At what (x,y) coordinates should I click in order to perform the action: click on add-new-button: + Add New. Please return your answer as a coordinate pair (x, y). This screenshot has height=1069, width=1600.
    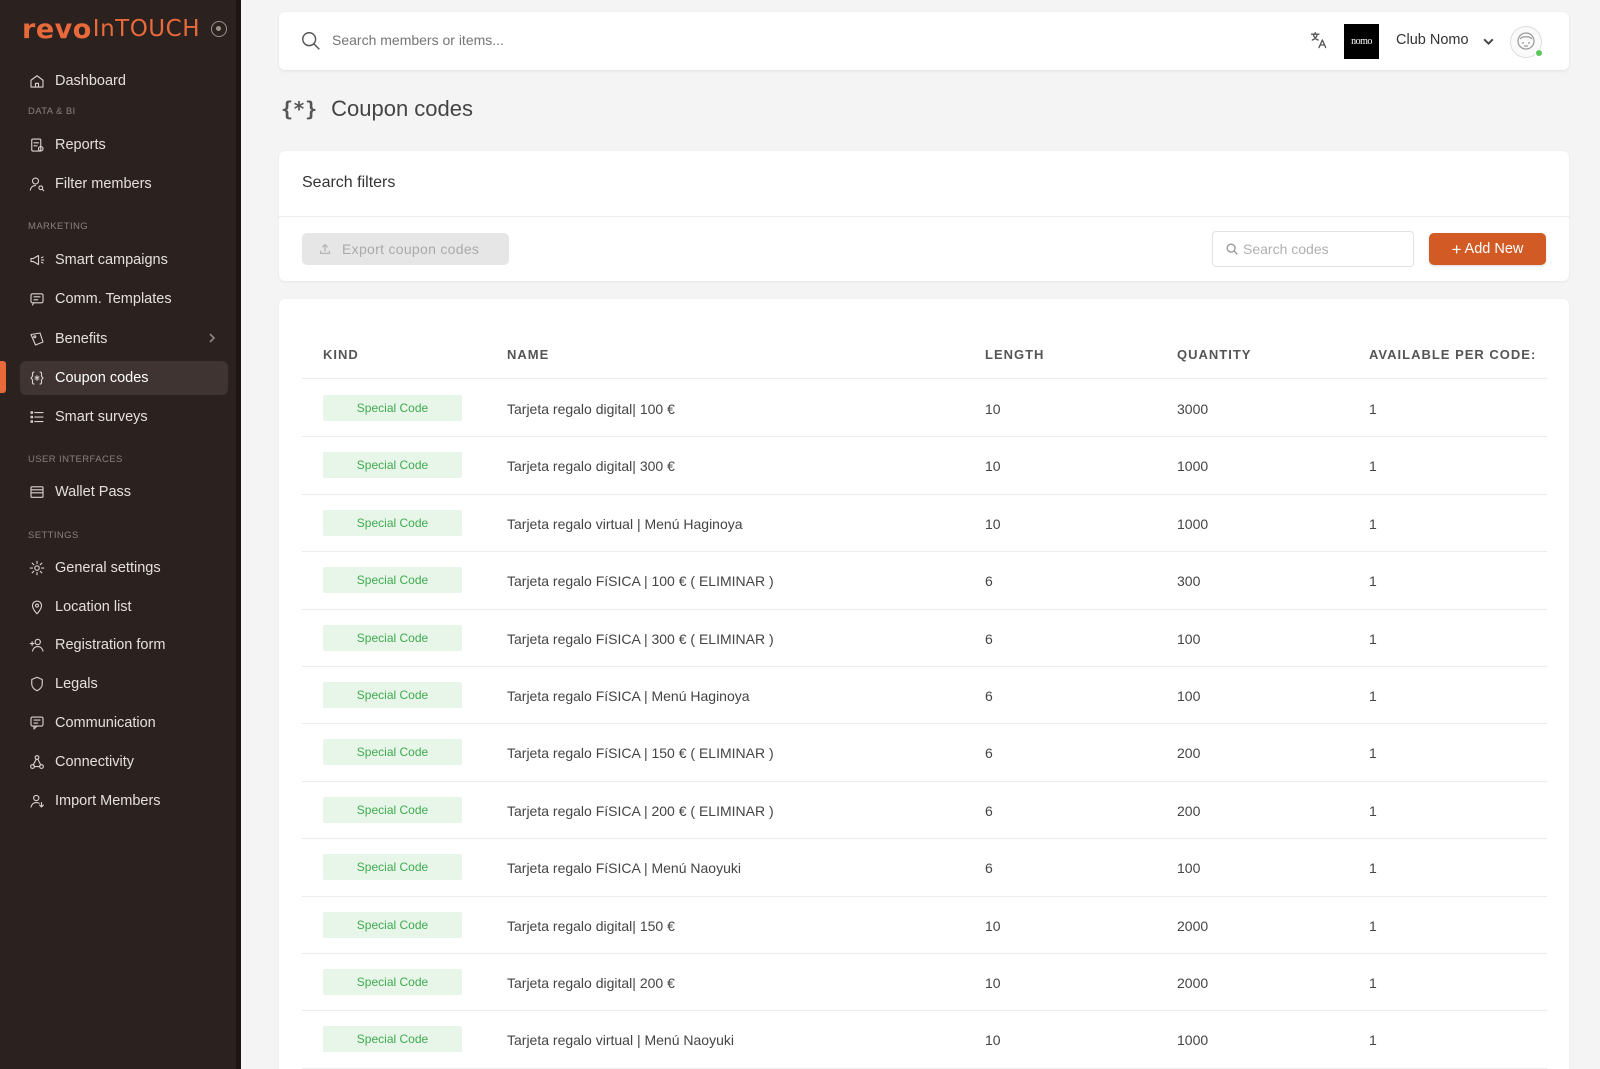
    Looking at the image, I should click on (1487, 249).